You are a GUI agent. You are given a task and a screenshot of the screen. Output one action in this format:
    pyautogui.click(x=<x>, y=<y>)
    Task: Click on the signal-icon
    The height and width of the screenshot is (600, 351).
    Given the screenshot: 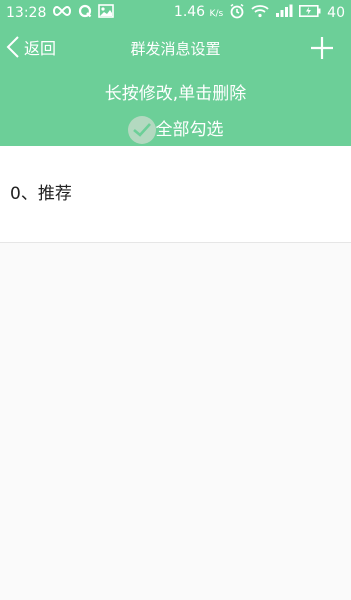 What is the action you would take?
    pyautogui.click(x=284, y=13)
    